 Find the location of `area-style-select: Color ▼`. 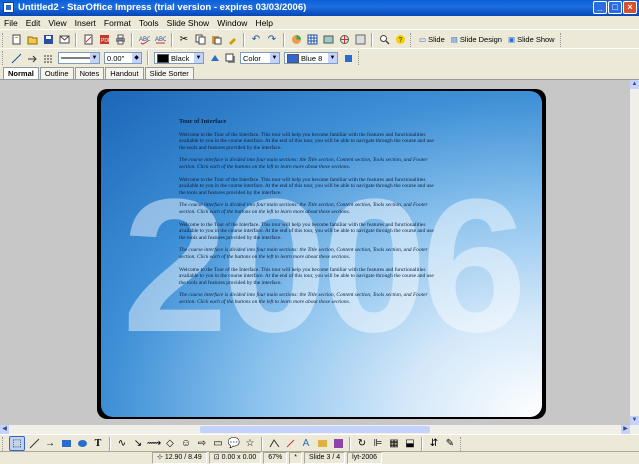

area-style-select: Color ▼ is located at coordinates (260, 58).